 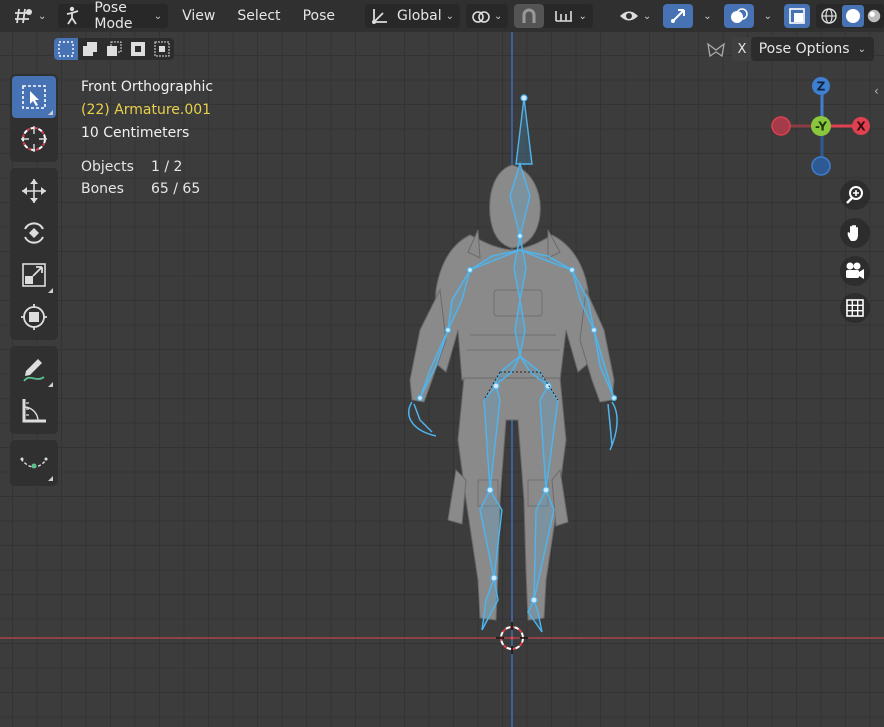 I want to click on gizmo-toggle, so click(x=678, y=16).